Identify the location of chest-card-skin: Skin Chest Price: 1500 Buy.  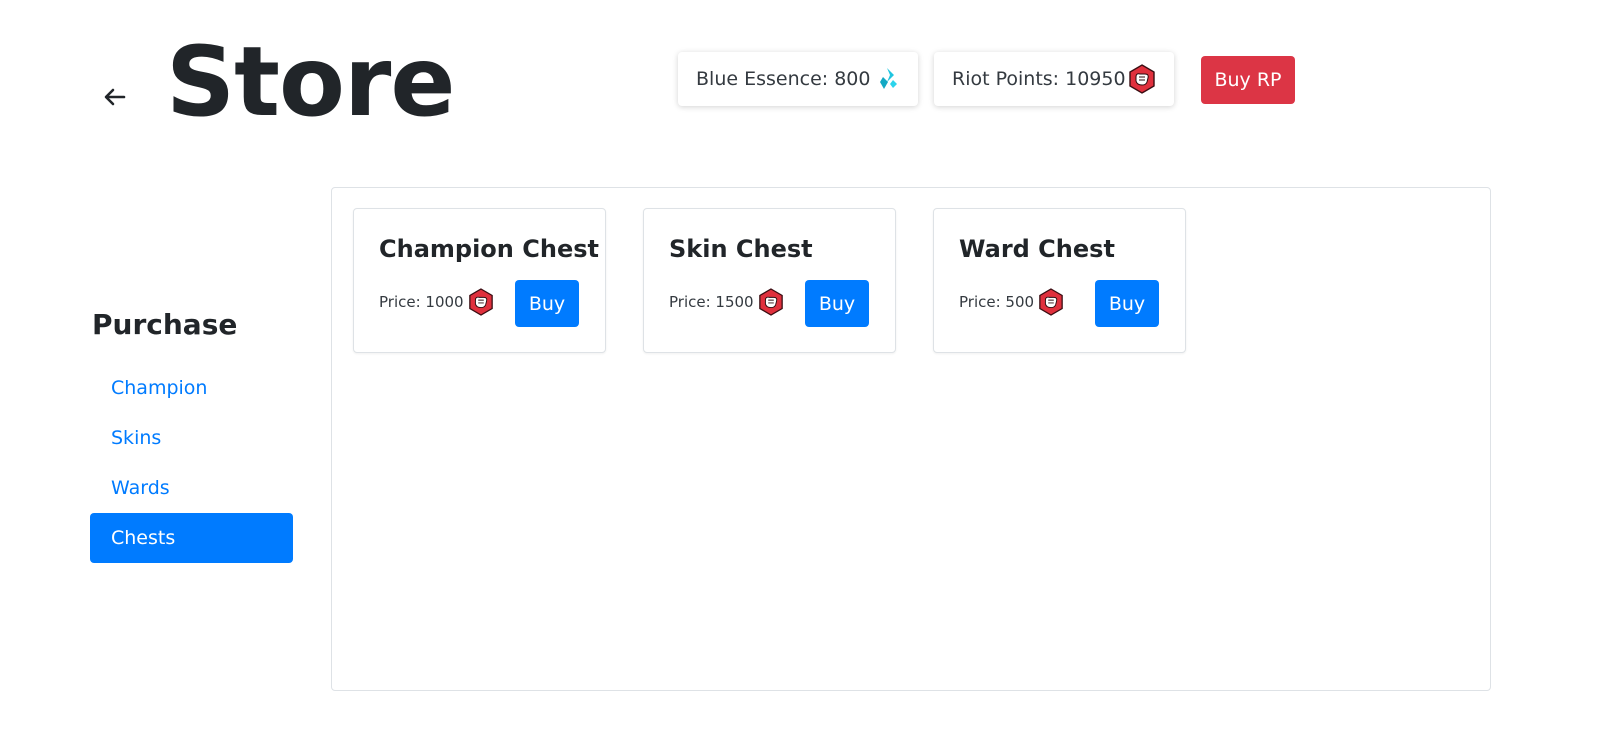
(769, 280).